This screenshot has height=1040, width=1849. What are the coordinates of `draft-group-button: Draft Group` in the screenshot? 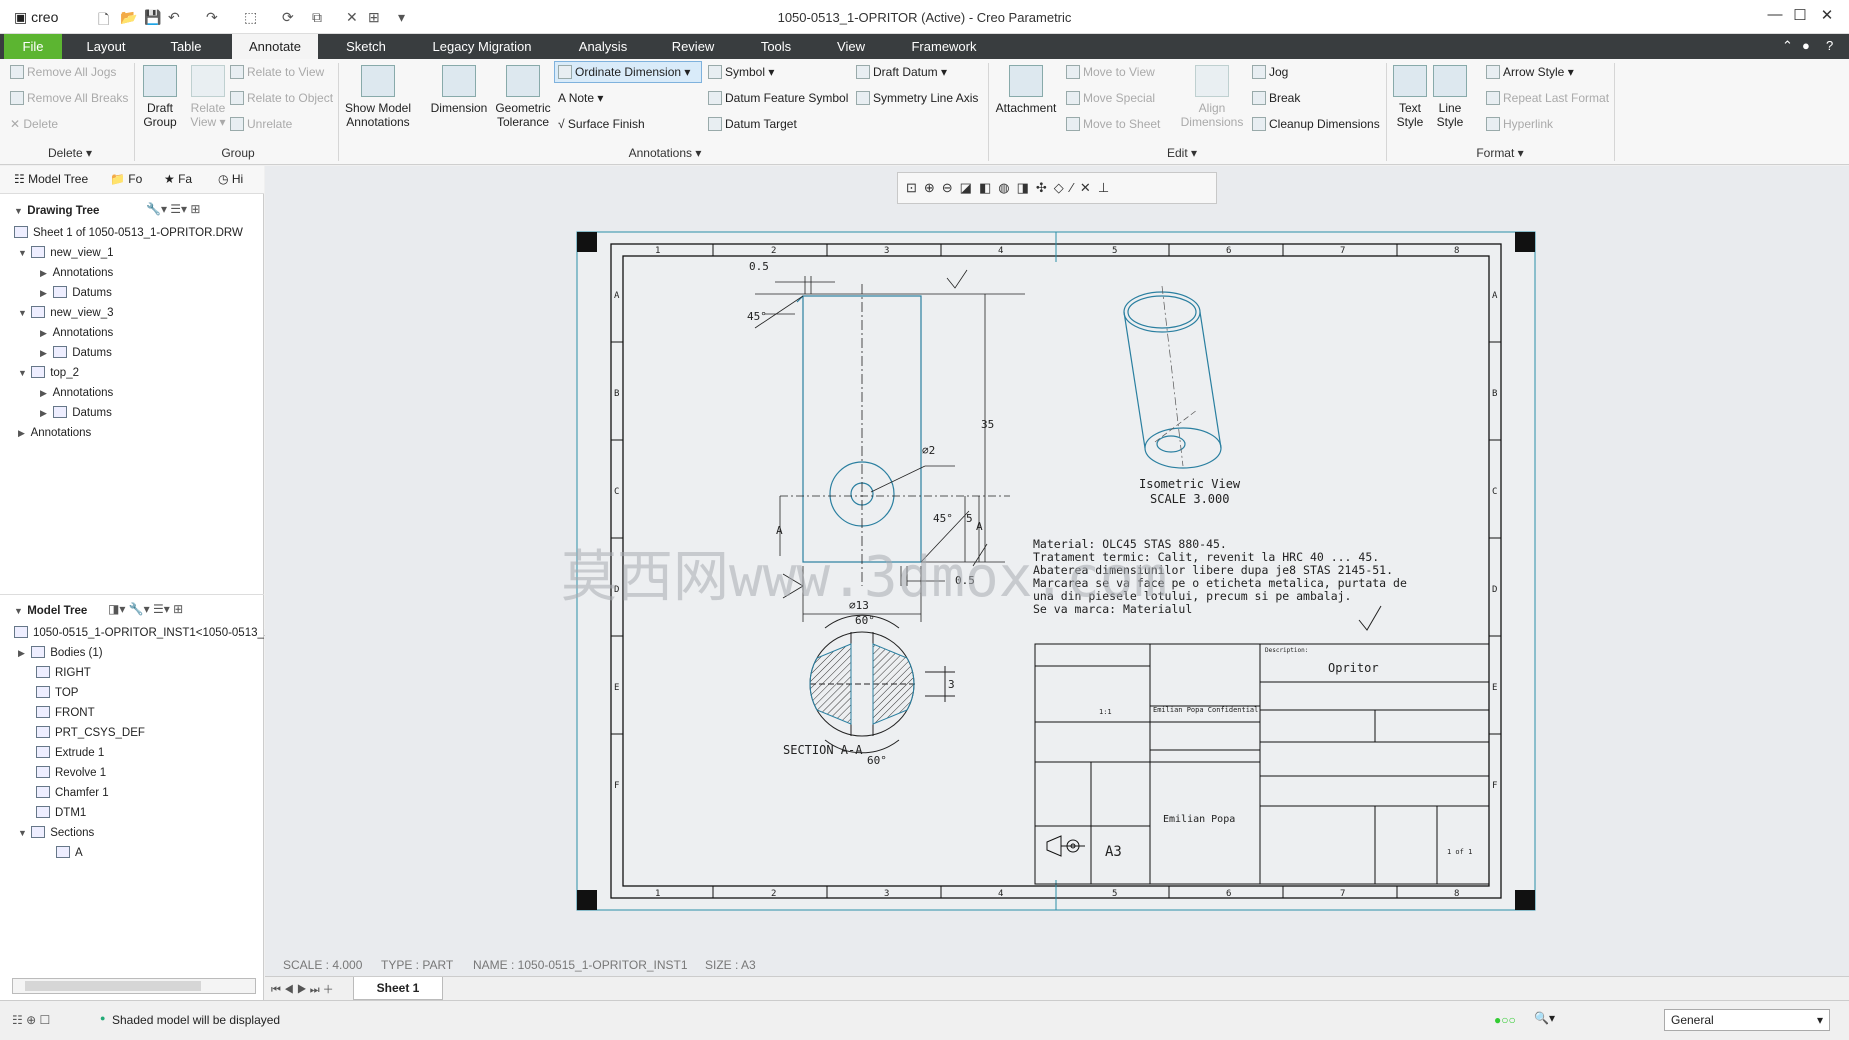 It's located at (160, 97).